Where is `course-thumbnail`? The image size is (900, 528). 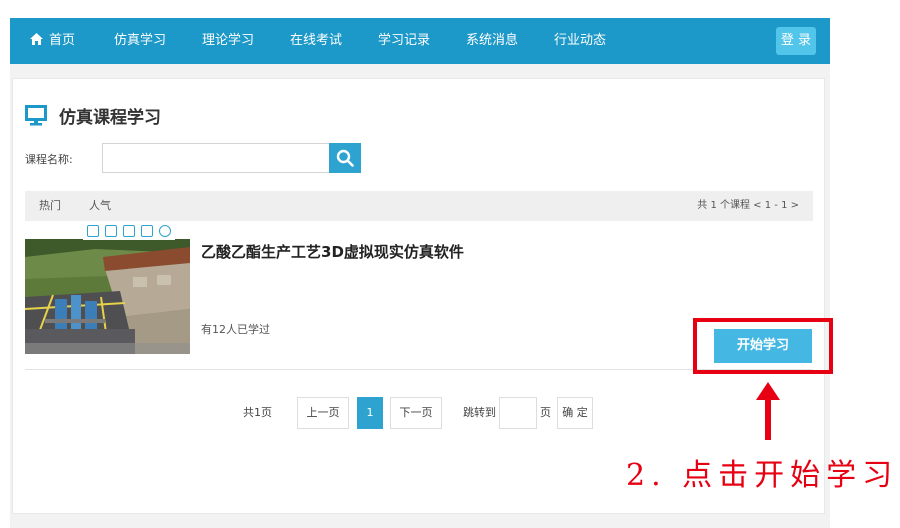
course-thumbnail is located at coordinates (107, 296).